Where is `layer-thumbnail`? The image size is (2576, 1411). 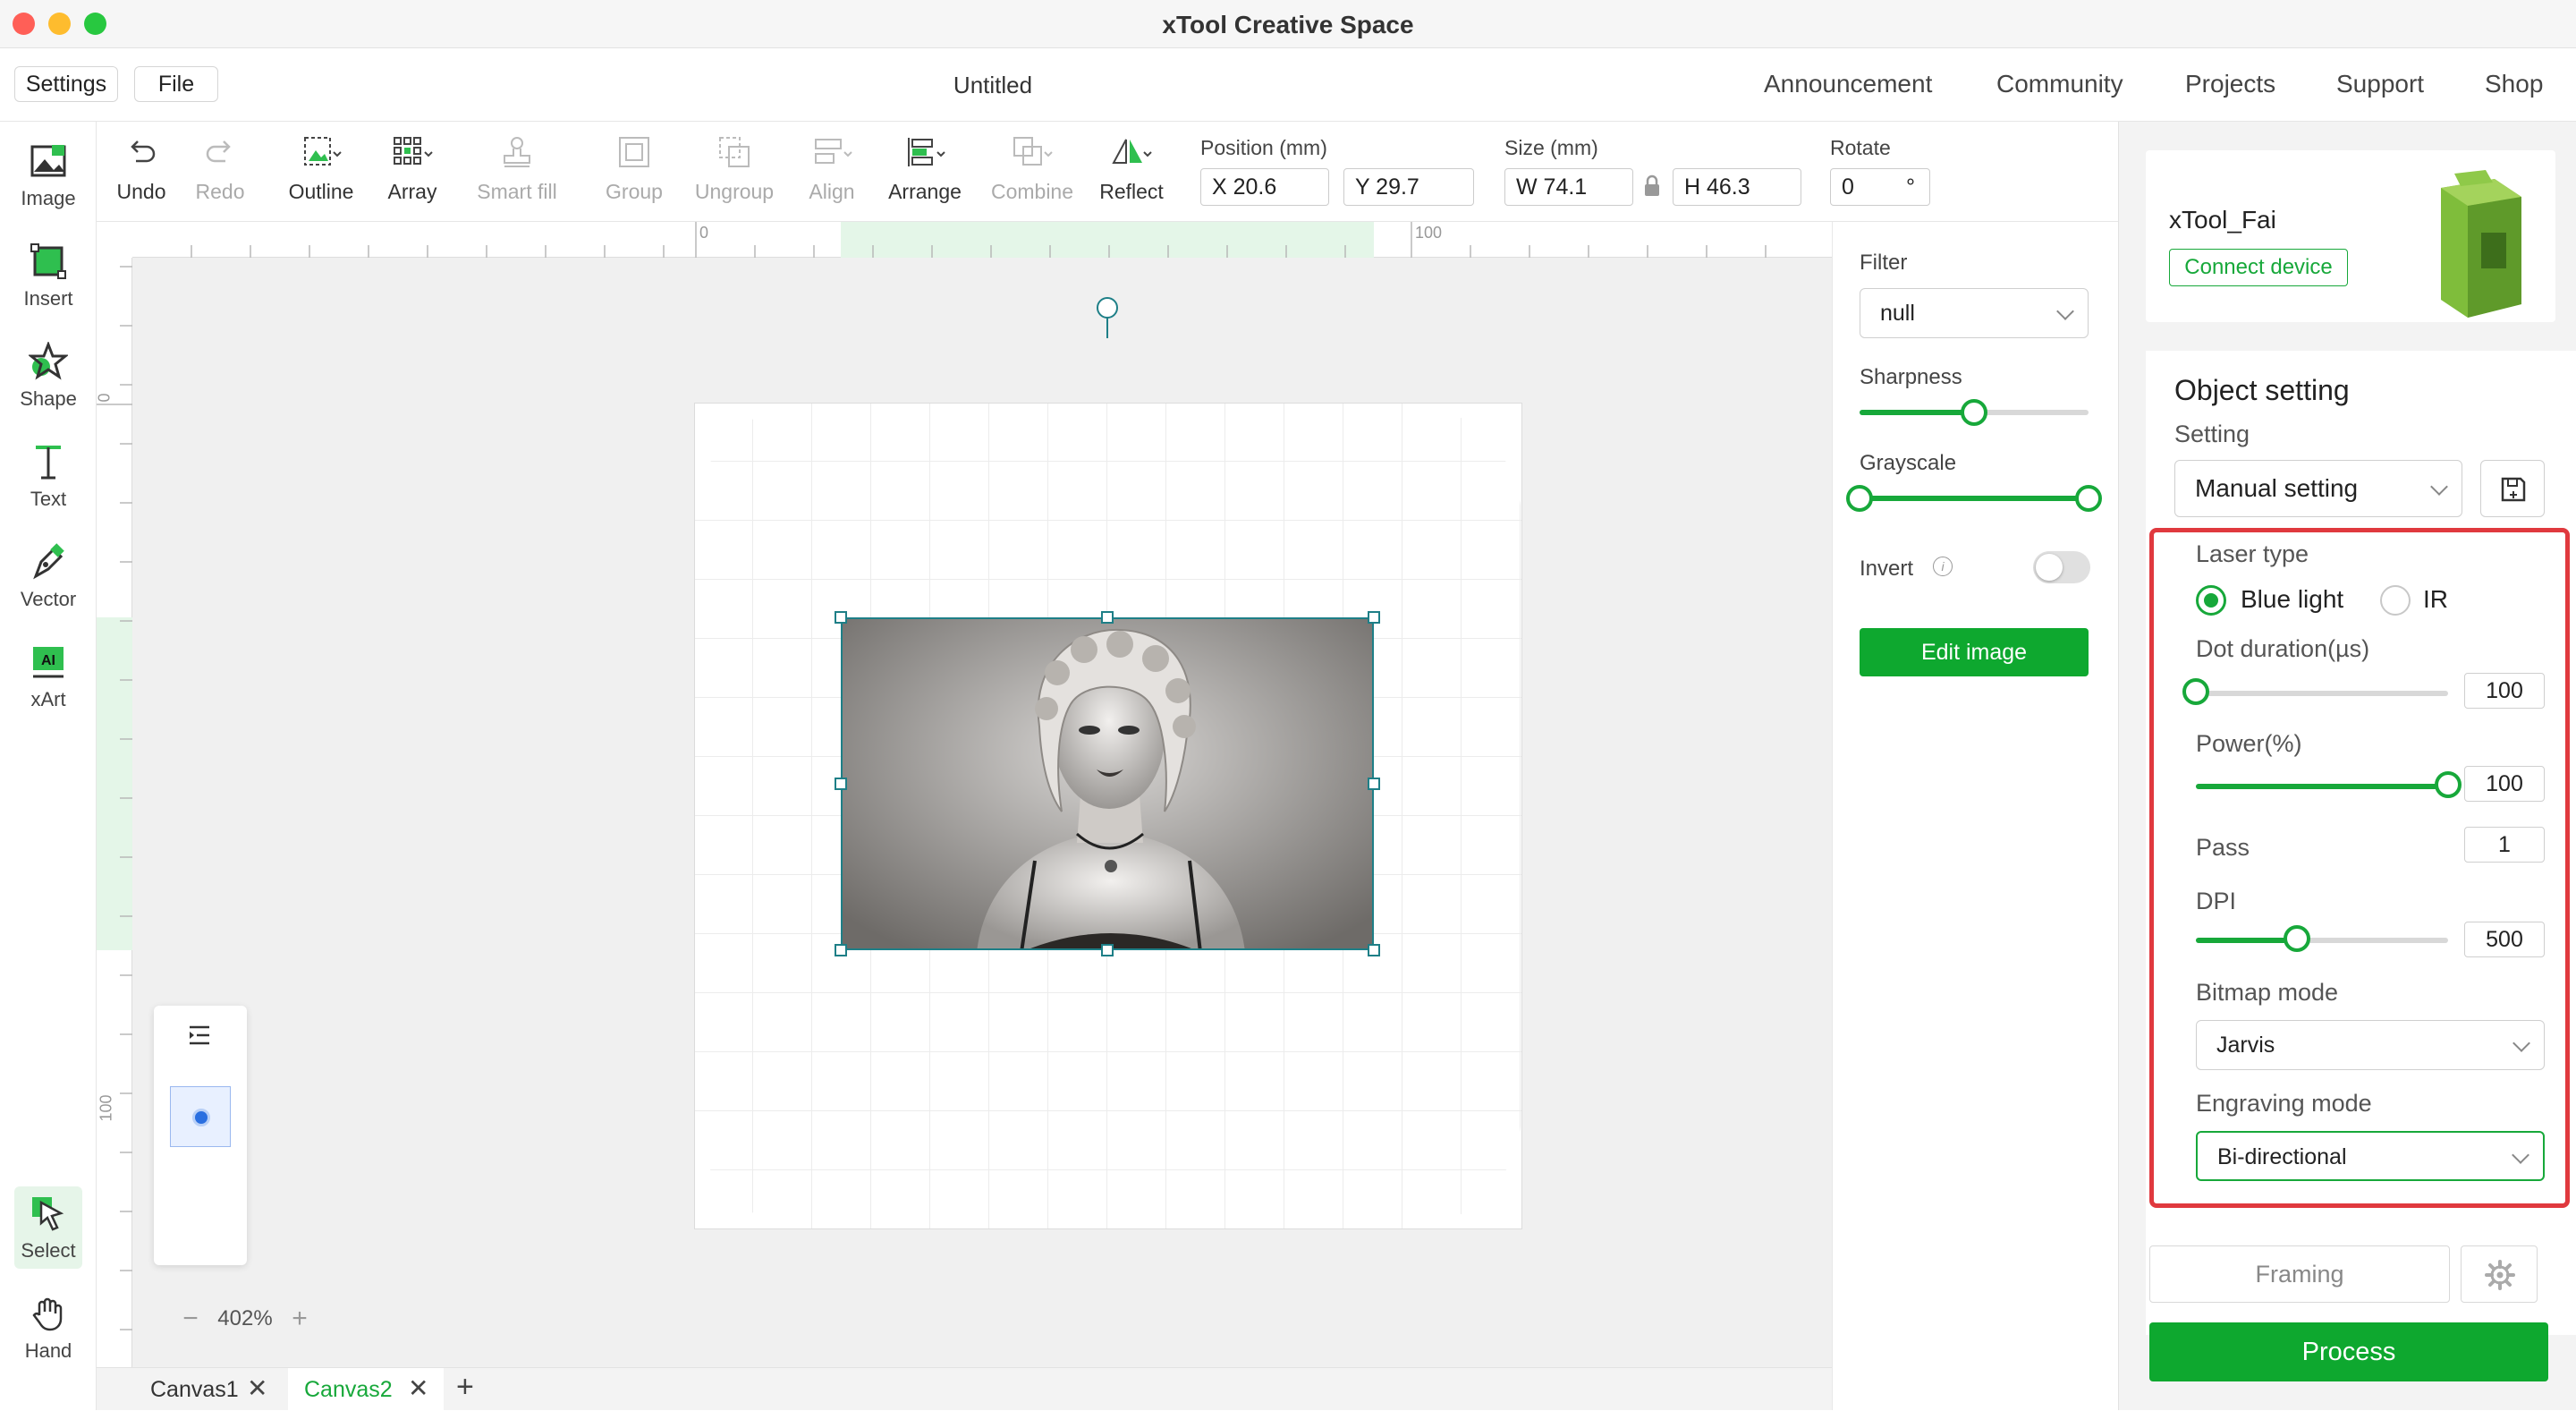
layer-thumbnail is located at coordinates (200, 1117).